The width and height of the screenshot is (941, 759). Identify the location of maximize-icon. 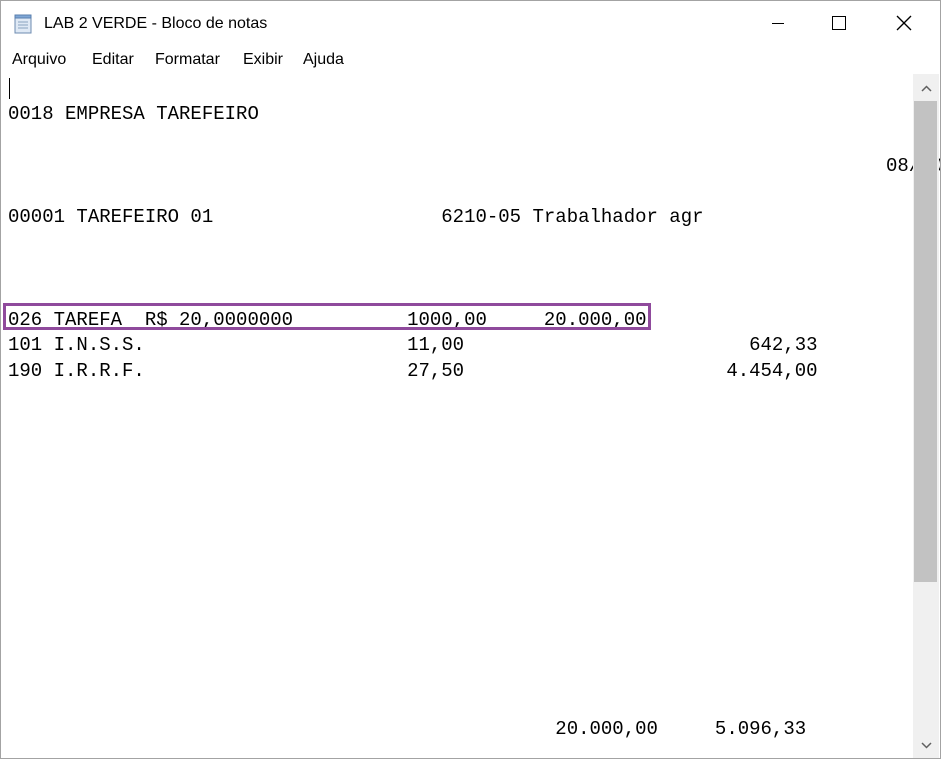
(839, 23).